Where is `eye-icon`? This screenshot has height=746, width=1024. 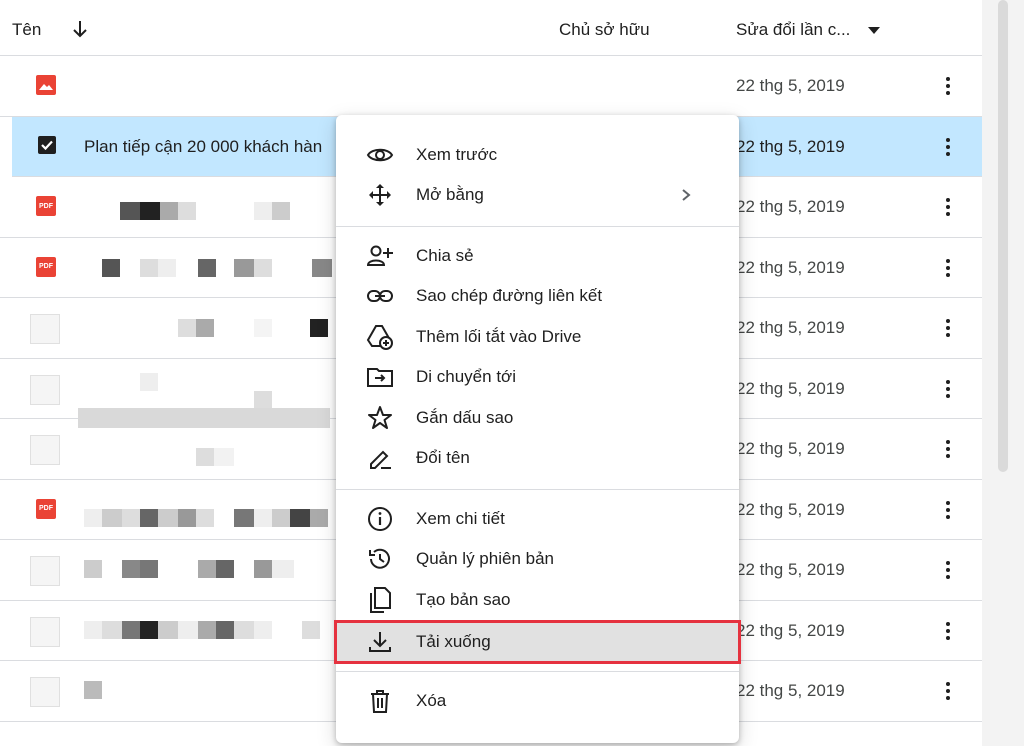
eye-icon is located at coordinates (380, 155).